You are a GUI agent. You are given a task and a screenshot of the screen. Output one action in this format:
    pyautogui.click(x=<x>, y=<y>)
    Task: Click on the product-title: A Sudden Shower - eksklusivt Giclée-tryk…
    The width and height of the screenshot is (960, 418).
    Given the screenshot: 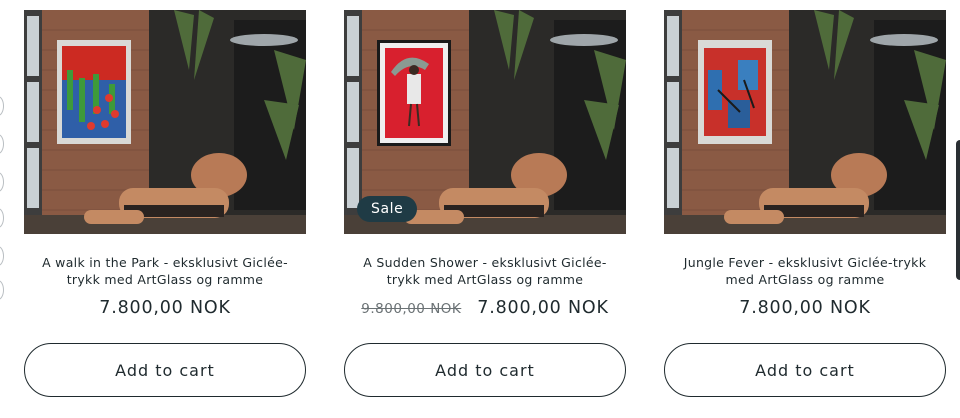 What is the action you would take?
    pyautogui.click(x=485, y=271)
    